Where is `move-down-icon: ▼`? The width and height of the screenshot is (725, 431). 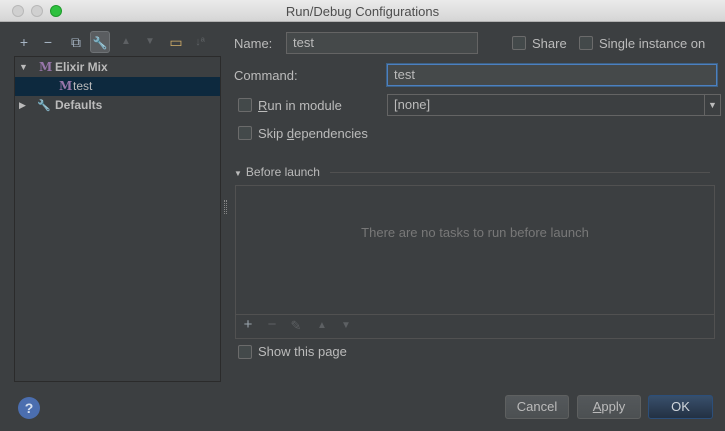 move-down-icon: ▼ is located at coordinates (150, 42).